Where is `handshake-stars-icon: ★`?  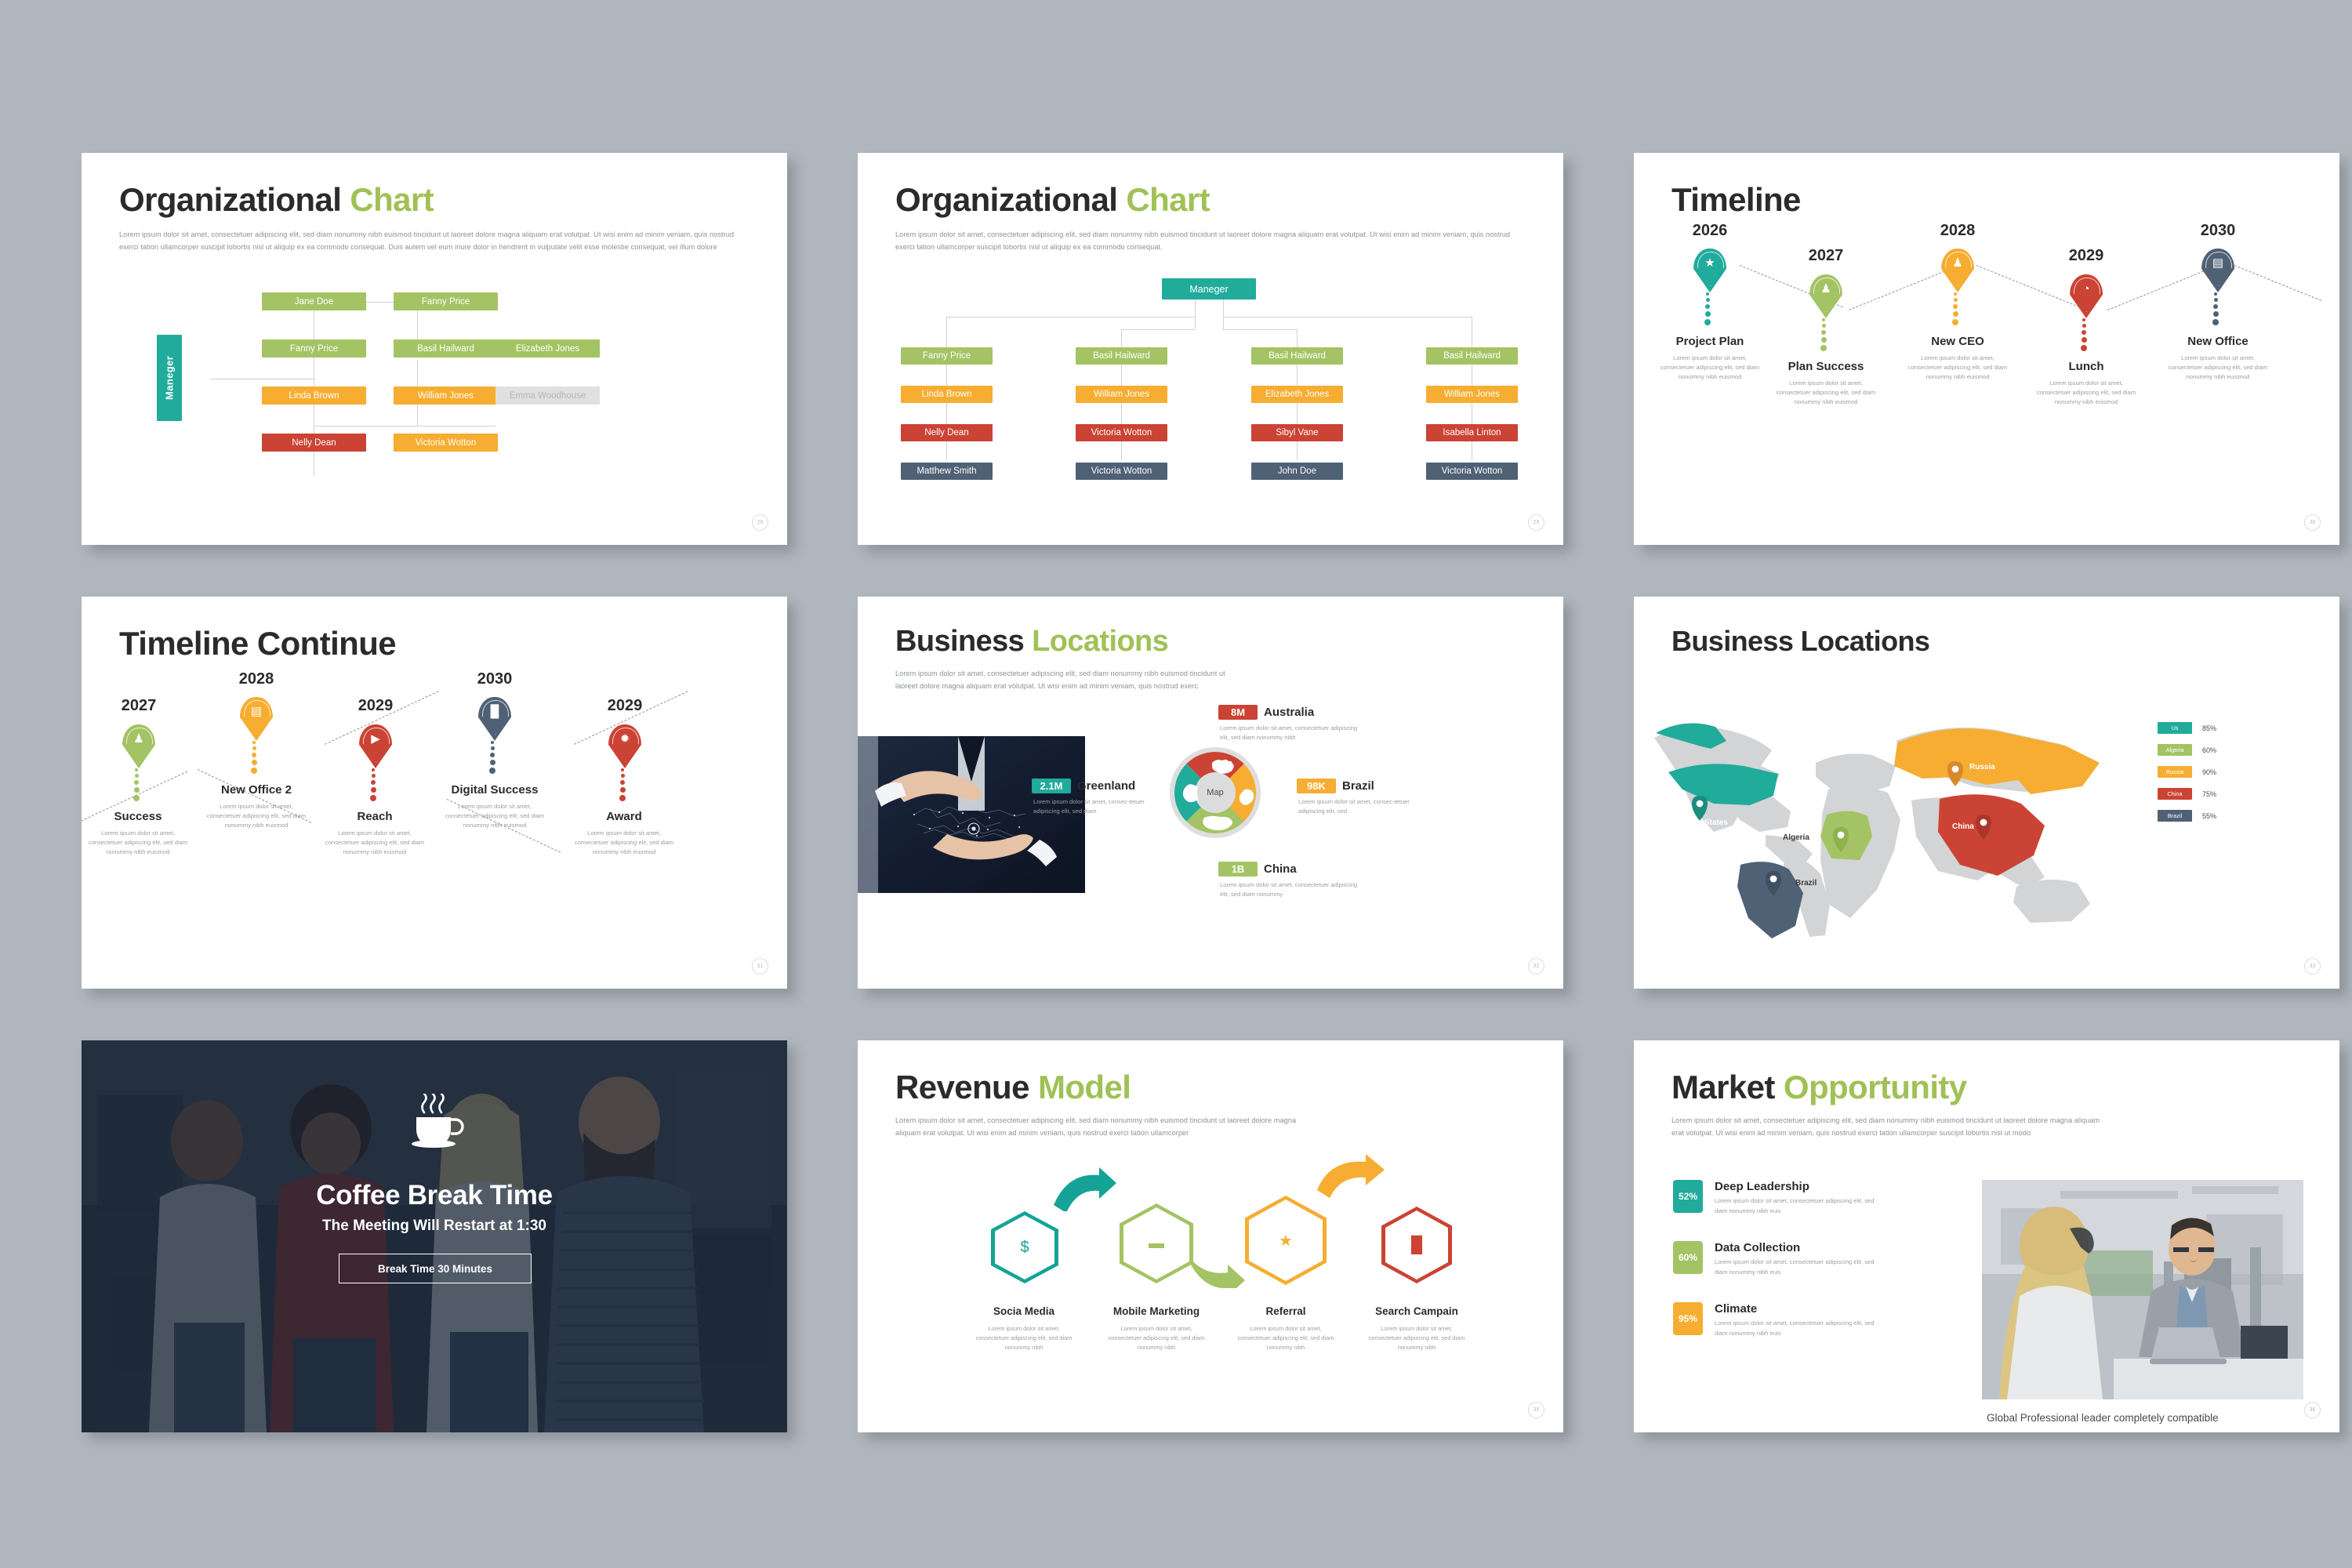 handshake-stars-icon: ★ is located at coordinates (1286, 1241).